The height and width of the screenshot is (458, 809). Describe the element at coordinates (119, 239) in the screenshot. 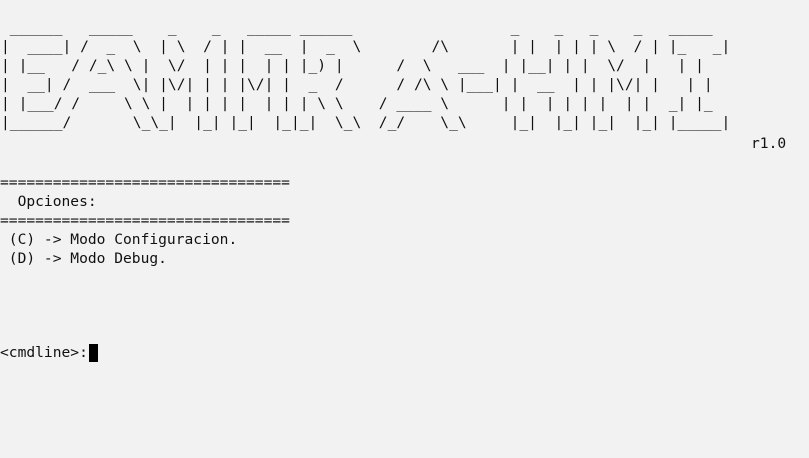

I see `menu-option-configuracion: (C) -> Modo Configuracion.` at that location.